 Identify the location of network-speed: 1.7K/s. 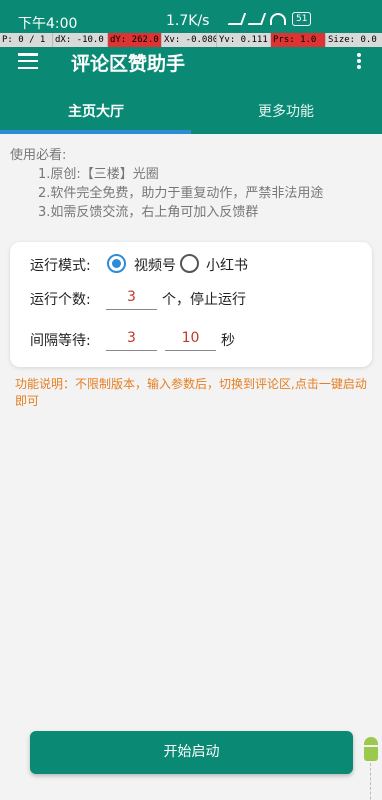
(188, 21).